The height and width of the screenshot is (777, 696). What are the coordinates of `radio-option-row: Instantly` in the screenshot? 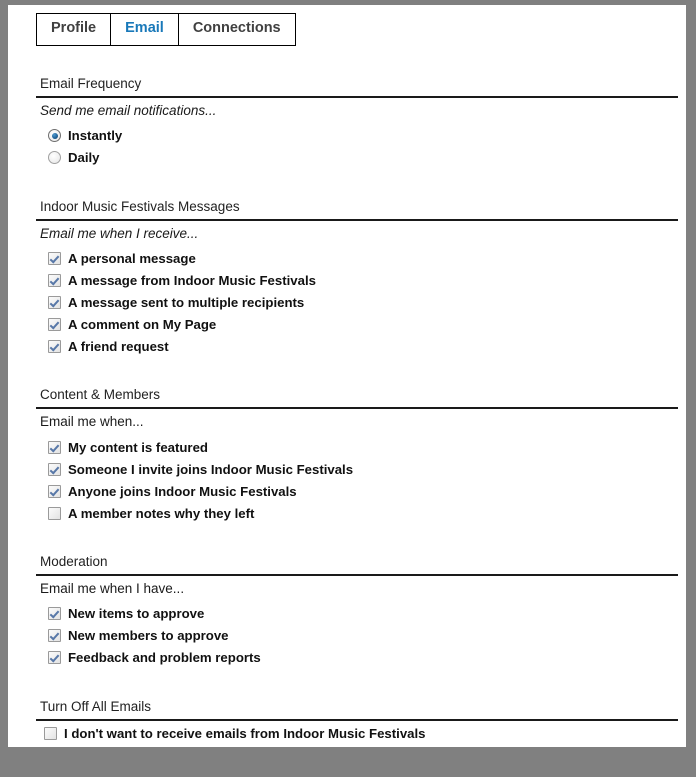 It's located at (357, 136).